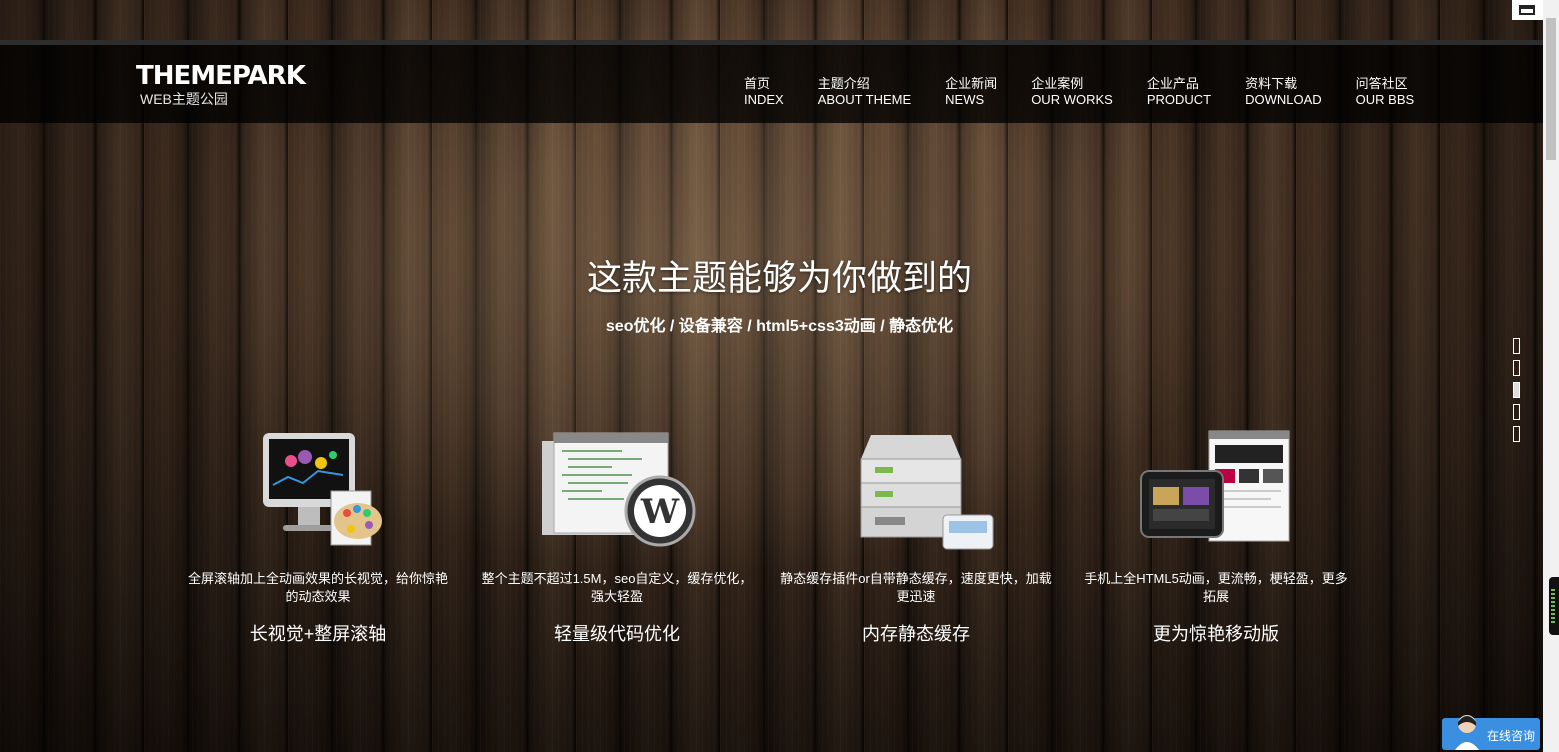 The height and width of the screenshot is (752, 1559). I want to click on hero-title: 这款主题能够为你做到的, so click(779, 278).